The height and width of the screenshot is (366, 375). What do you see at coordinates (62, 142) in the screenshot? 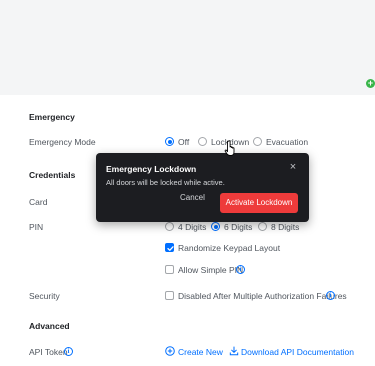
I see `emergency-mode-label: Emergency Mode` at bounding box center [62, 142].